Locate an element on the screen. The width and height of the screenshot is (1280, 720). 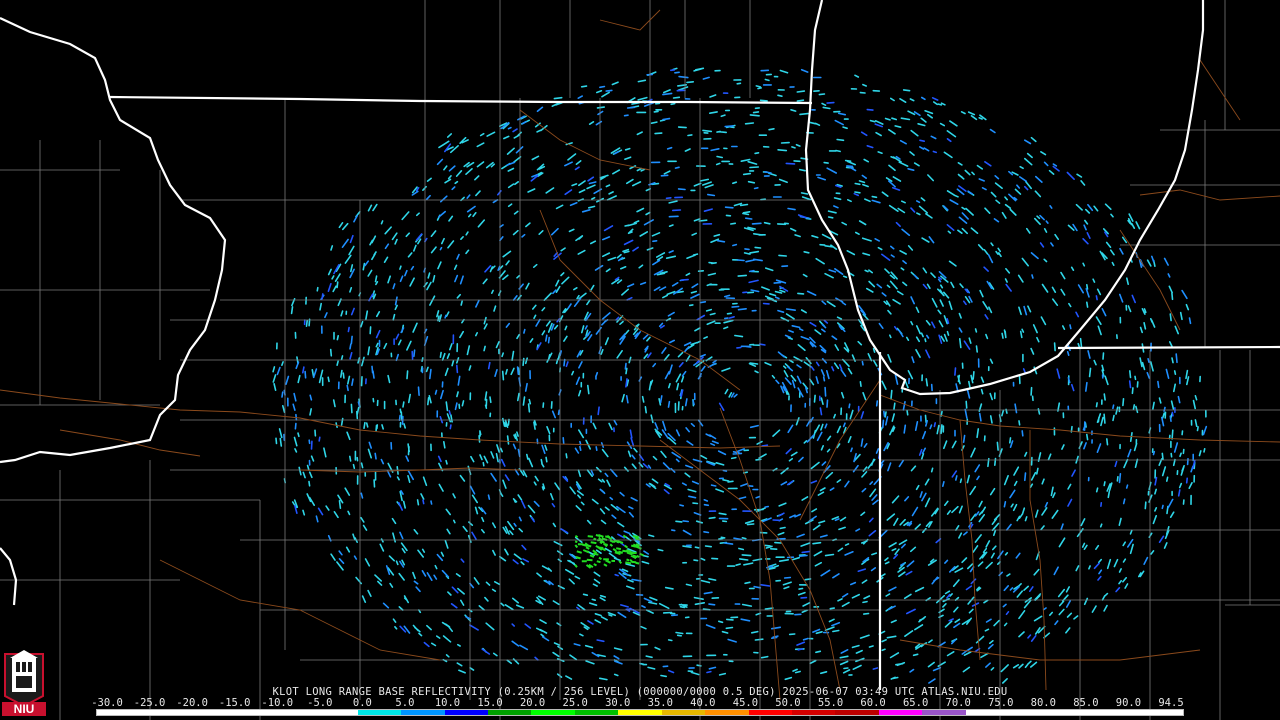
legend-label: 20.0 is located at coordinates (532, 703).